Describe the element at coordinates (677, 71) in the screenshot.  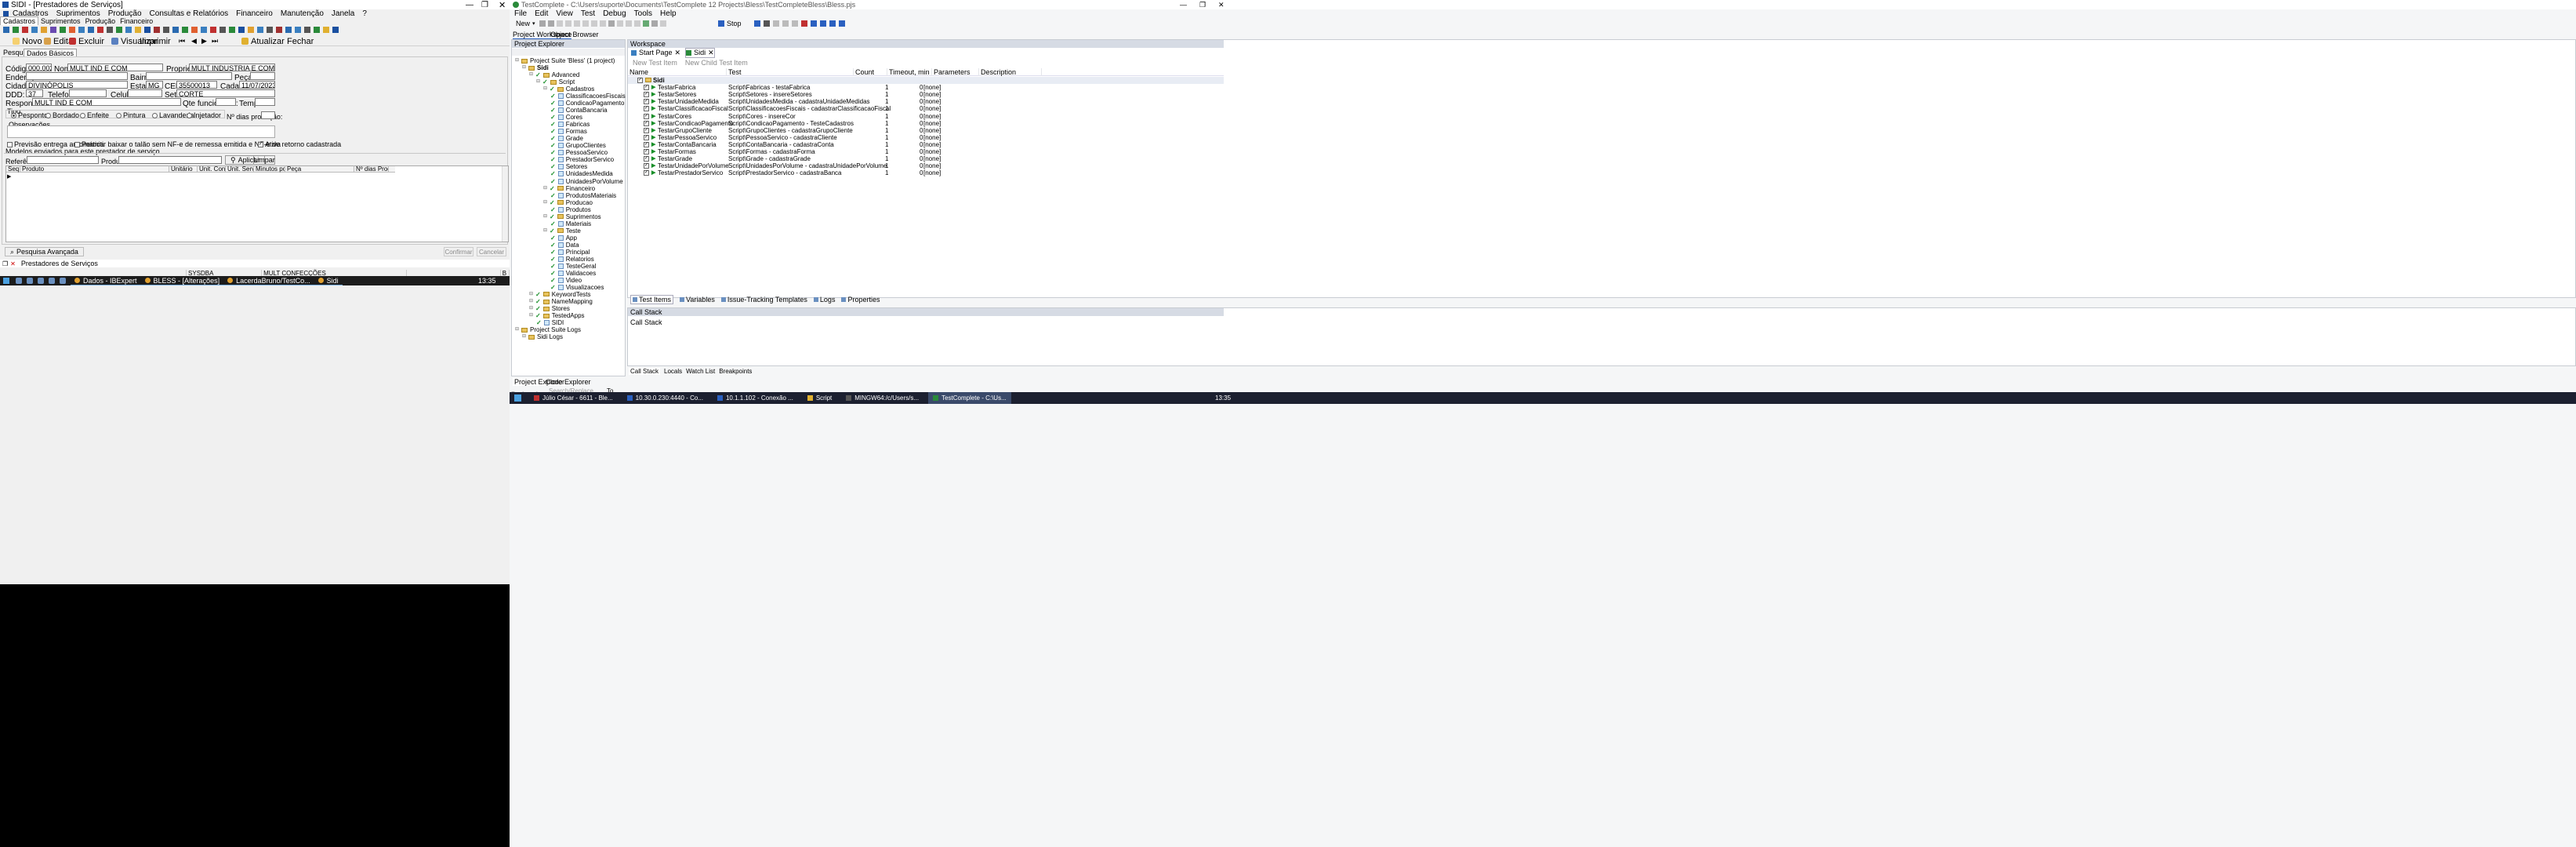
I see `test-column-header: Name` at that location.